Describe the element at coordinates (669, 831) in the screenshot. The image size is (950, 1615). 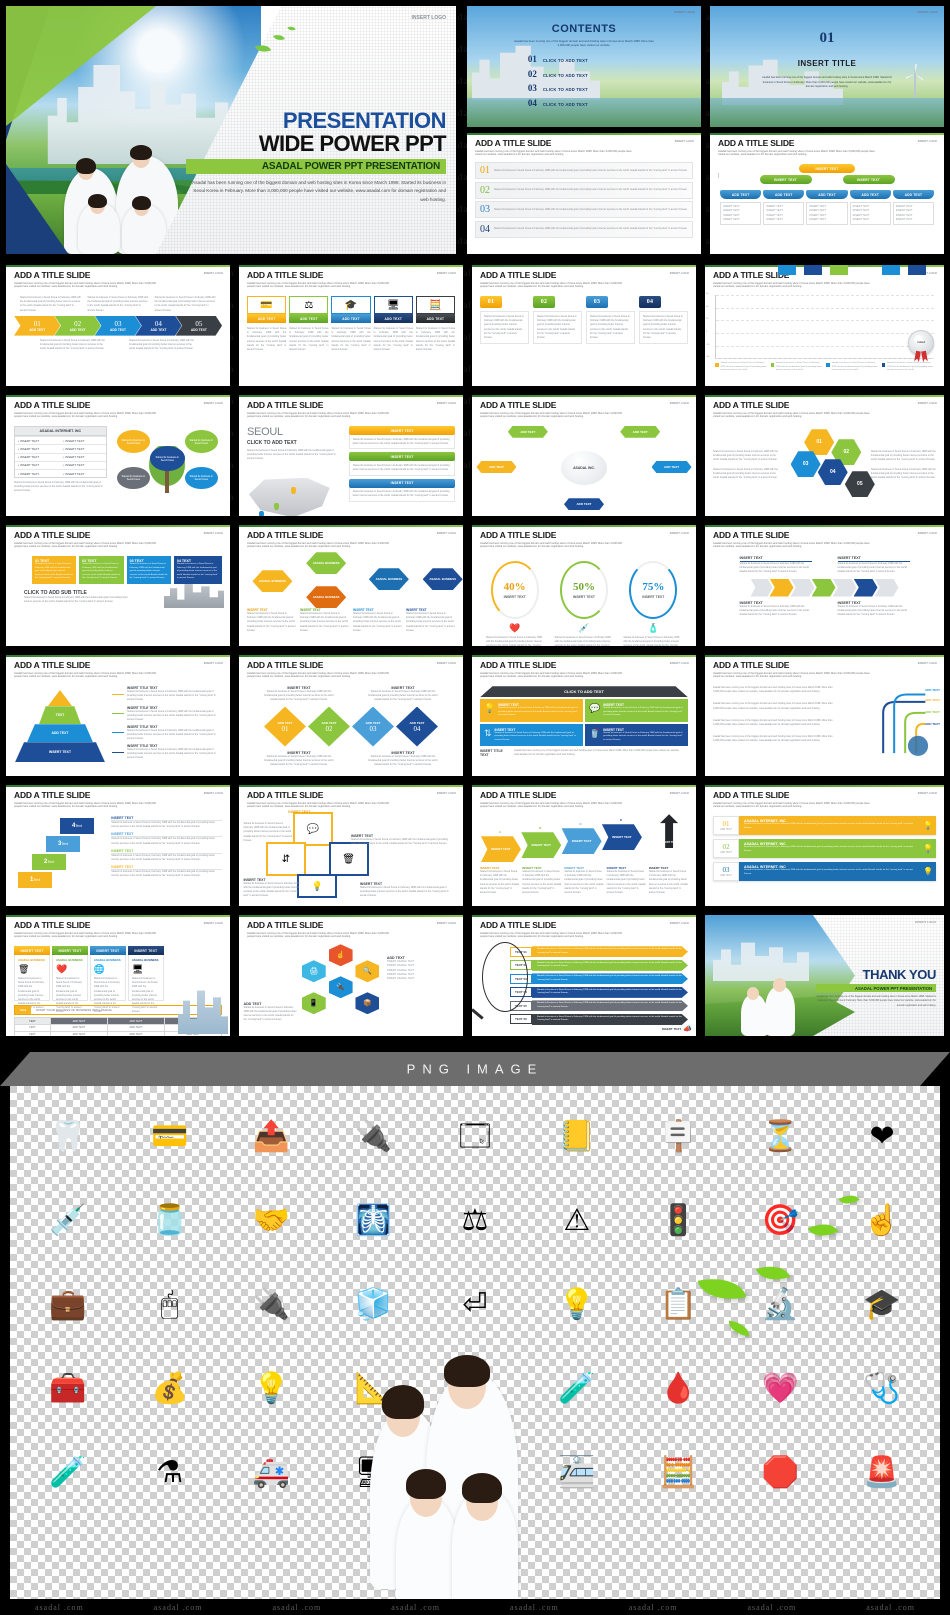
I see `top-arrow: INSERT TEXT` at that location.